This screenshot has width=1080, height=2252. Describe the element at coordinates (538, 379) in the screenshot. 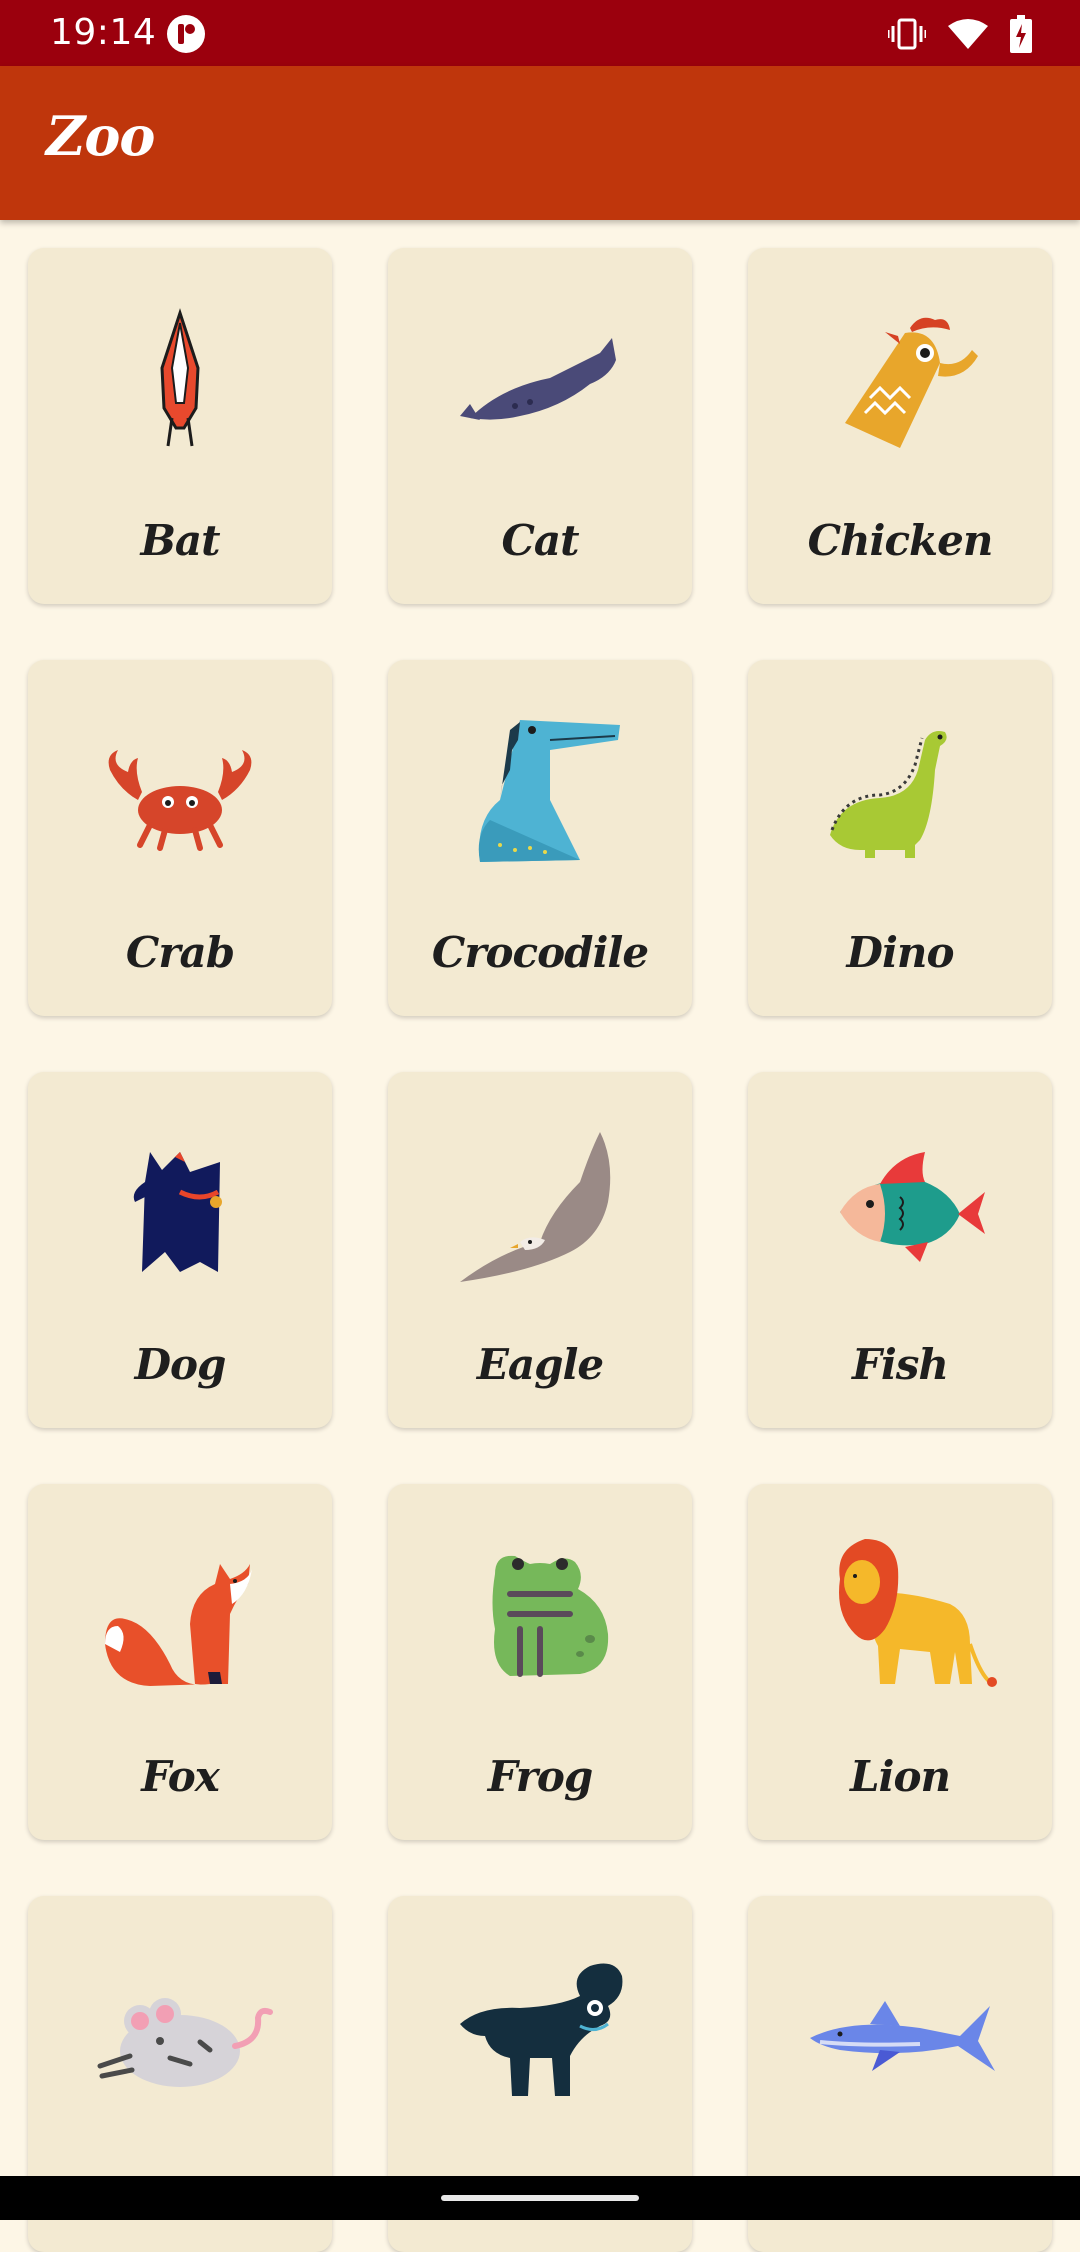

I see `cat-icon` at that location.